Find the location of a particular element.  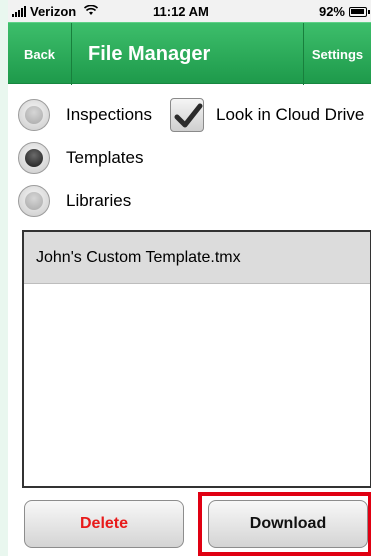

download-button: Download is located at coordinates (288, 524).